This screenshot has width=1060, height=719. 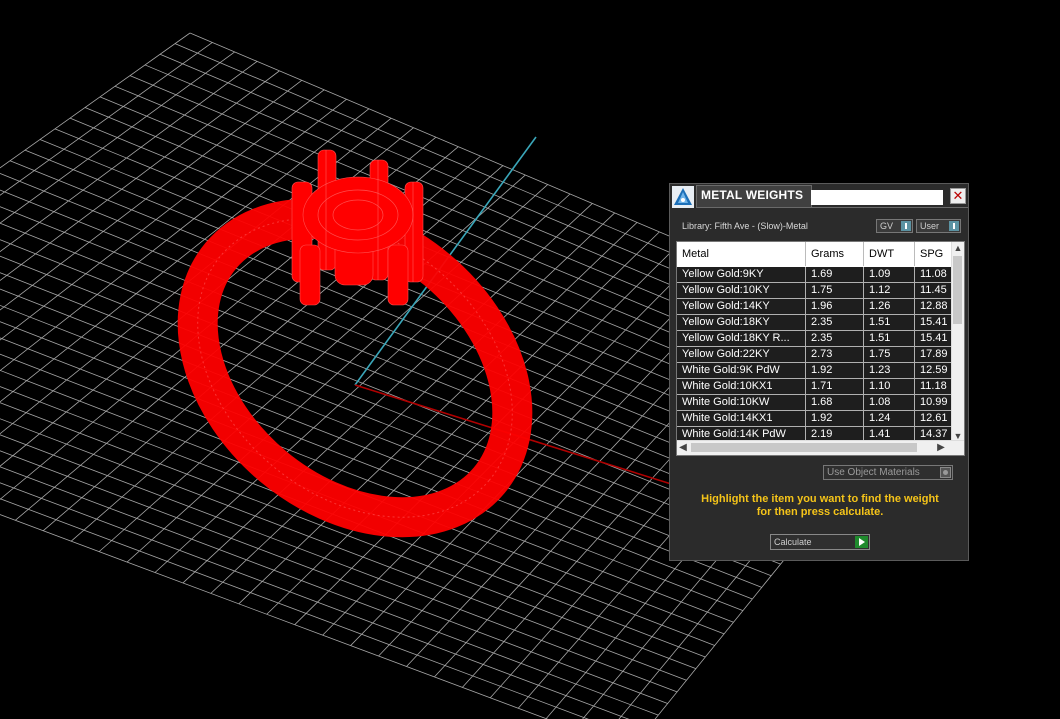 I want to click on table-row: Yellow Gold:9KY 1.69 1.09 11.08, so click(x=815, y=275).